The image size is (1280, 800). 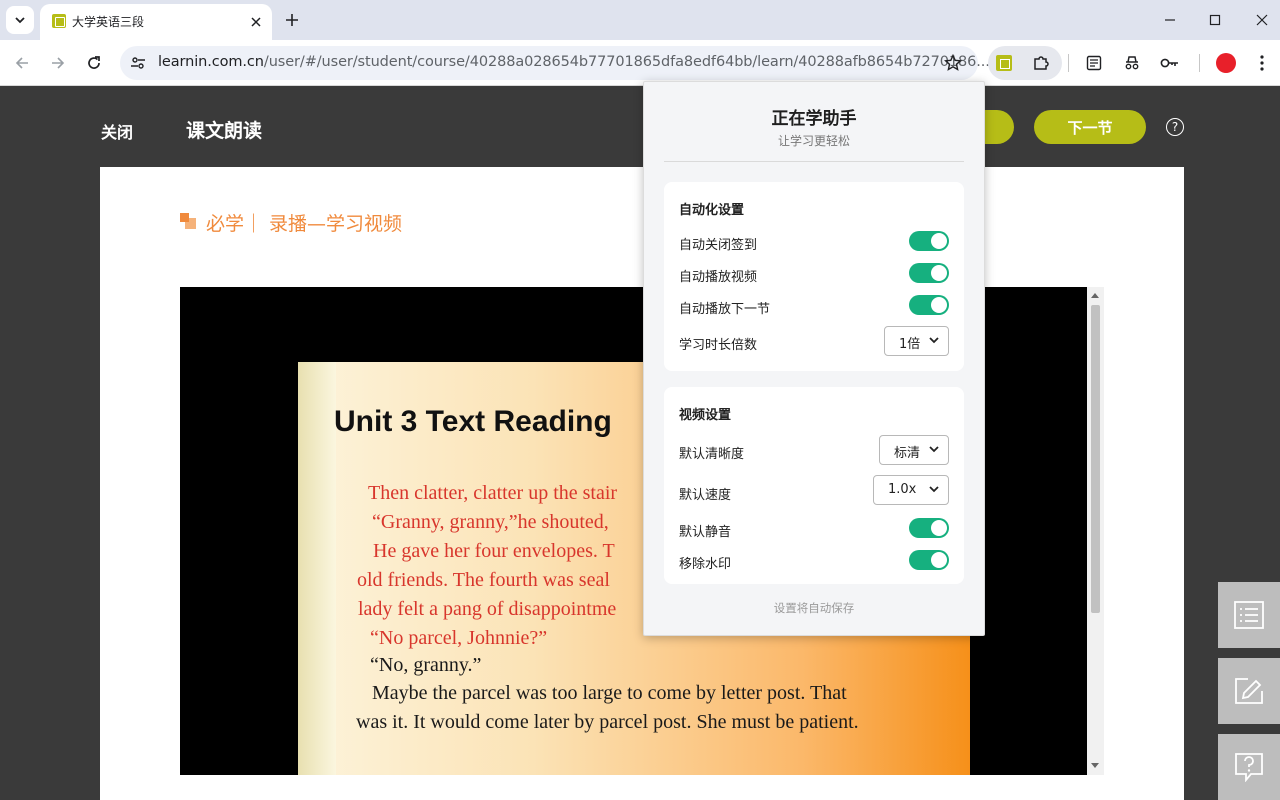 I want to click on course-outline-button, so click(x=1249, y=615).